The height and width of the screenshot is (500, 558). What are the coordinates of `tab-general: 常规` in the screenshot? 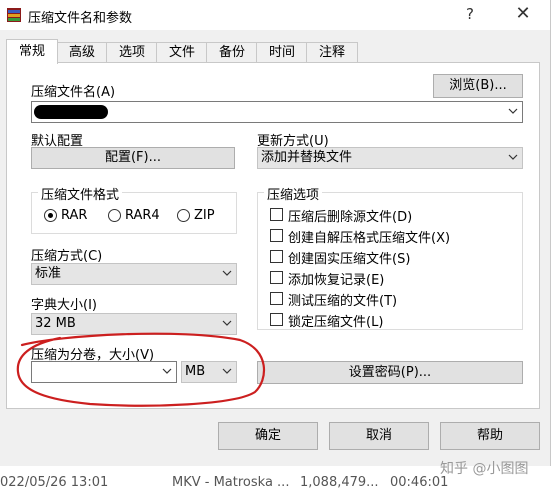 It's located at (32, 51).